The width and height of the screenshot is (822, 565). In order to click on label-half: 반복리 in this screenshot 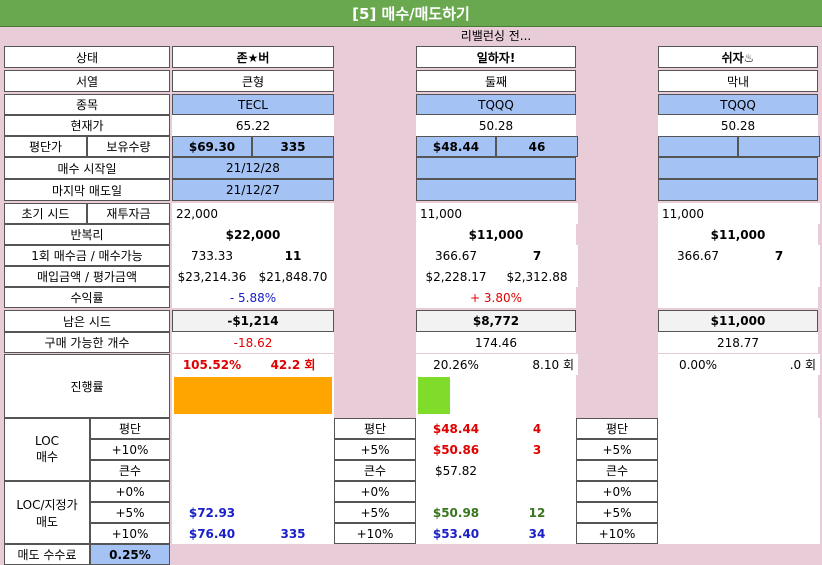, I will do `click(87, 234)`.